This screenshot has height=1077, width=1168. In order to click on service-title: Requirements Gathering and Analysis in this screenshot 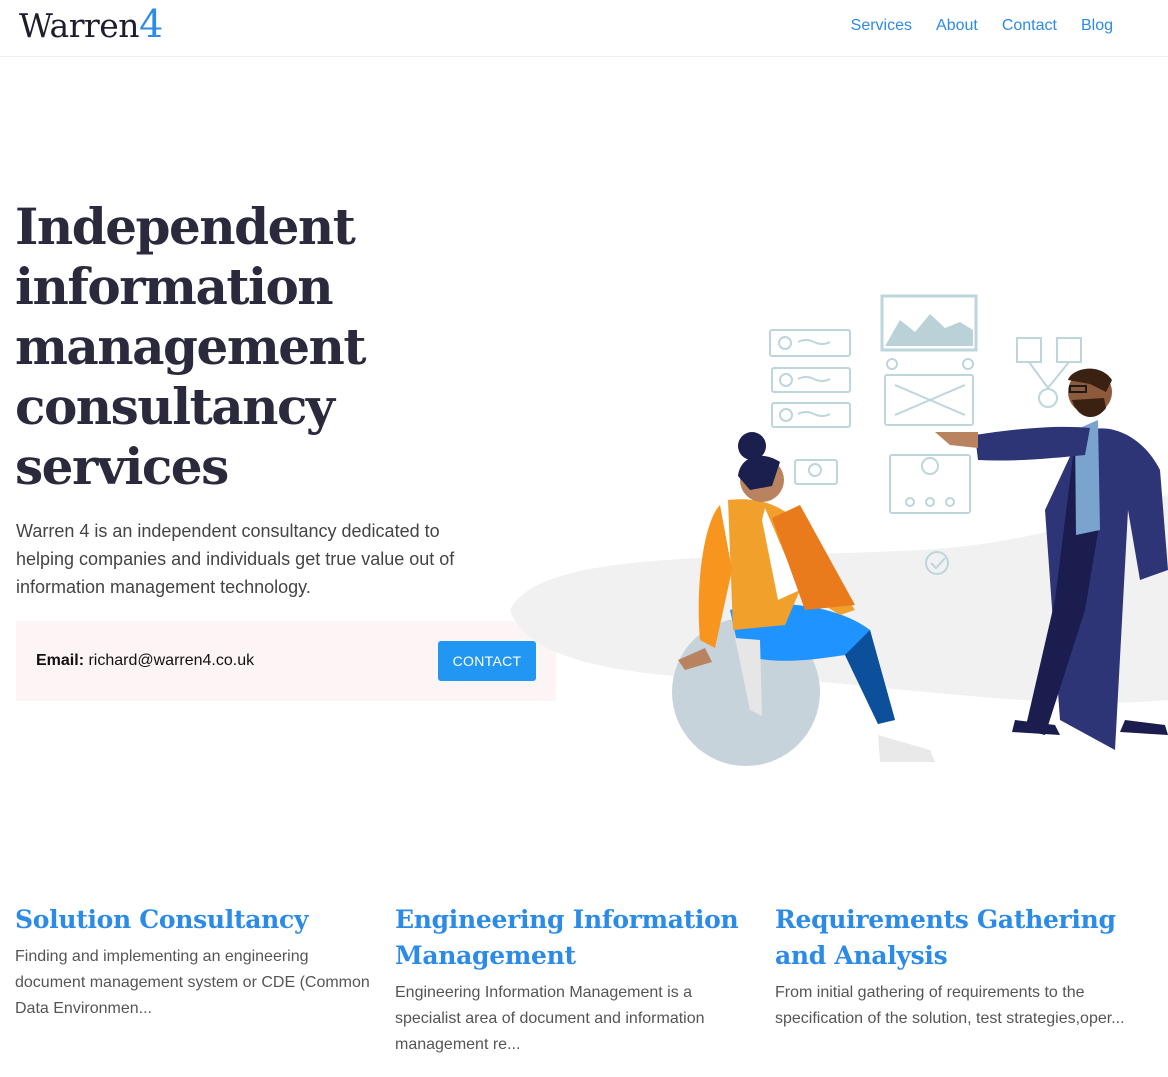, I will do `click(965, 938)`.